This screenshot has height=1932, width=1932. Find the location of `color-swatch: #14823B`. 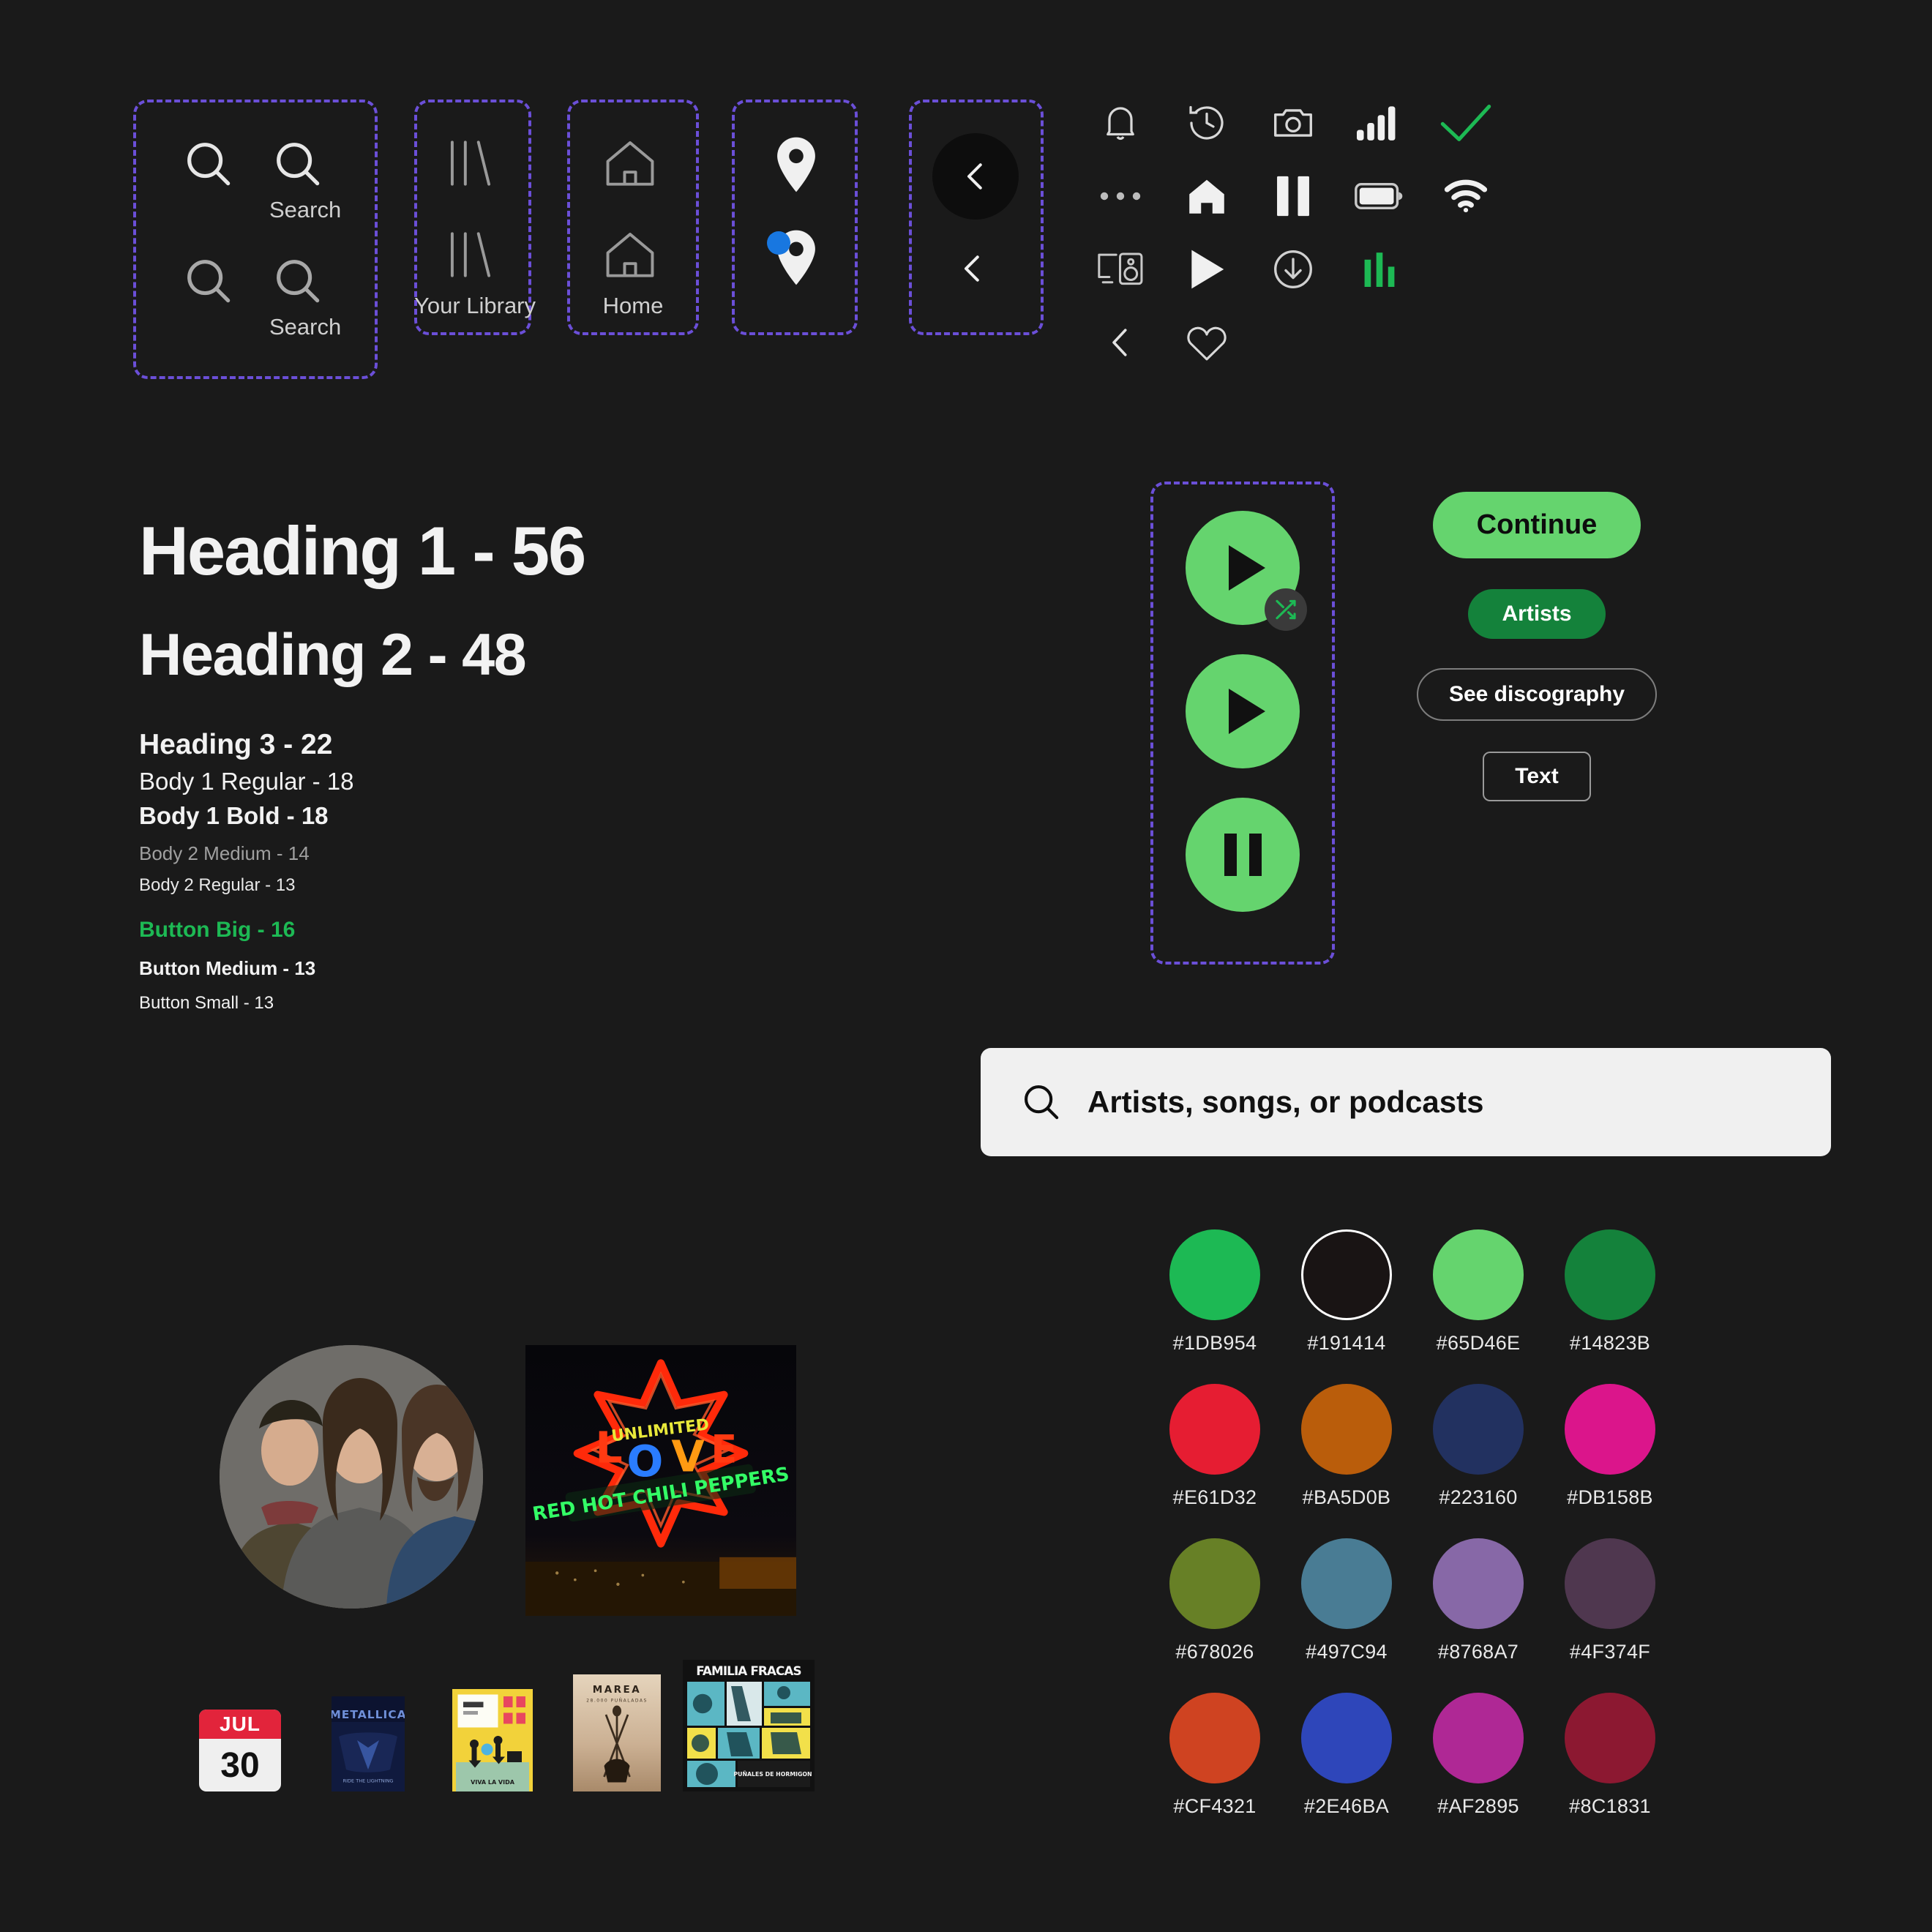

color-swatch: #14823B is located at coordinates (1610, 1292).